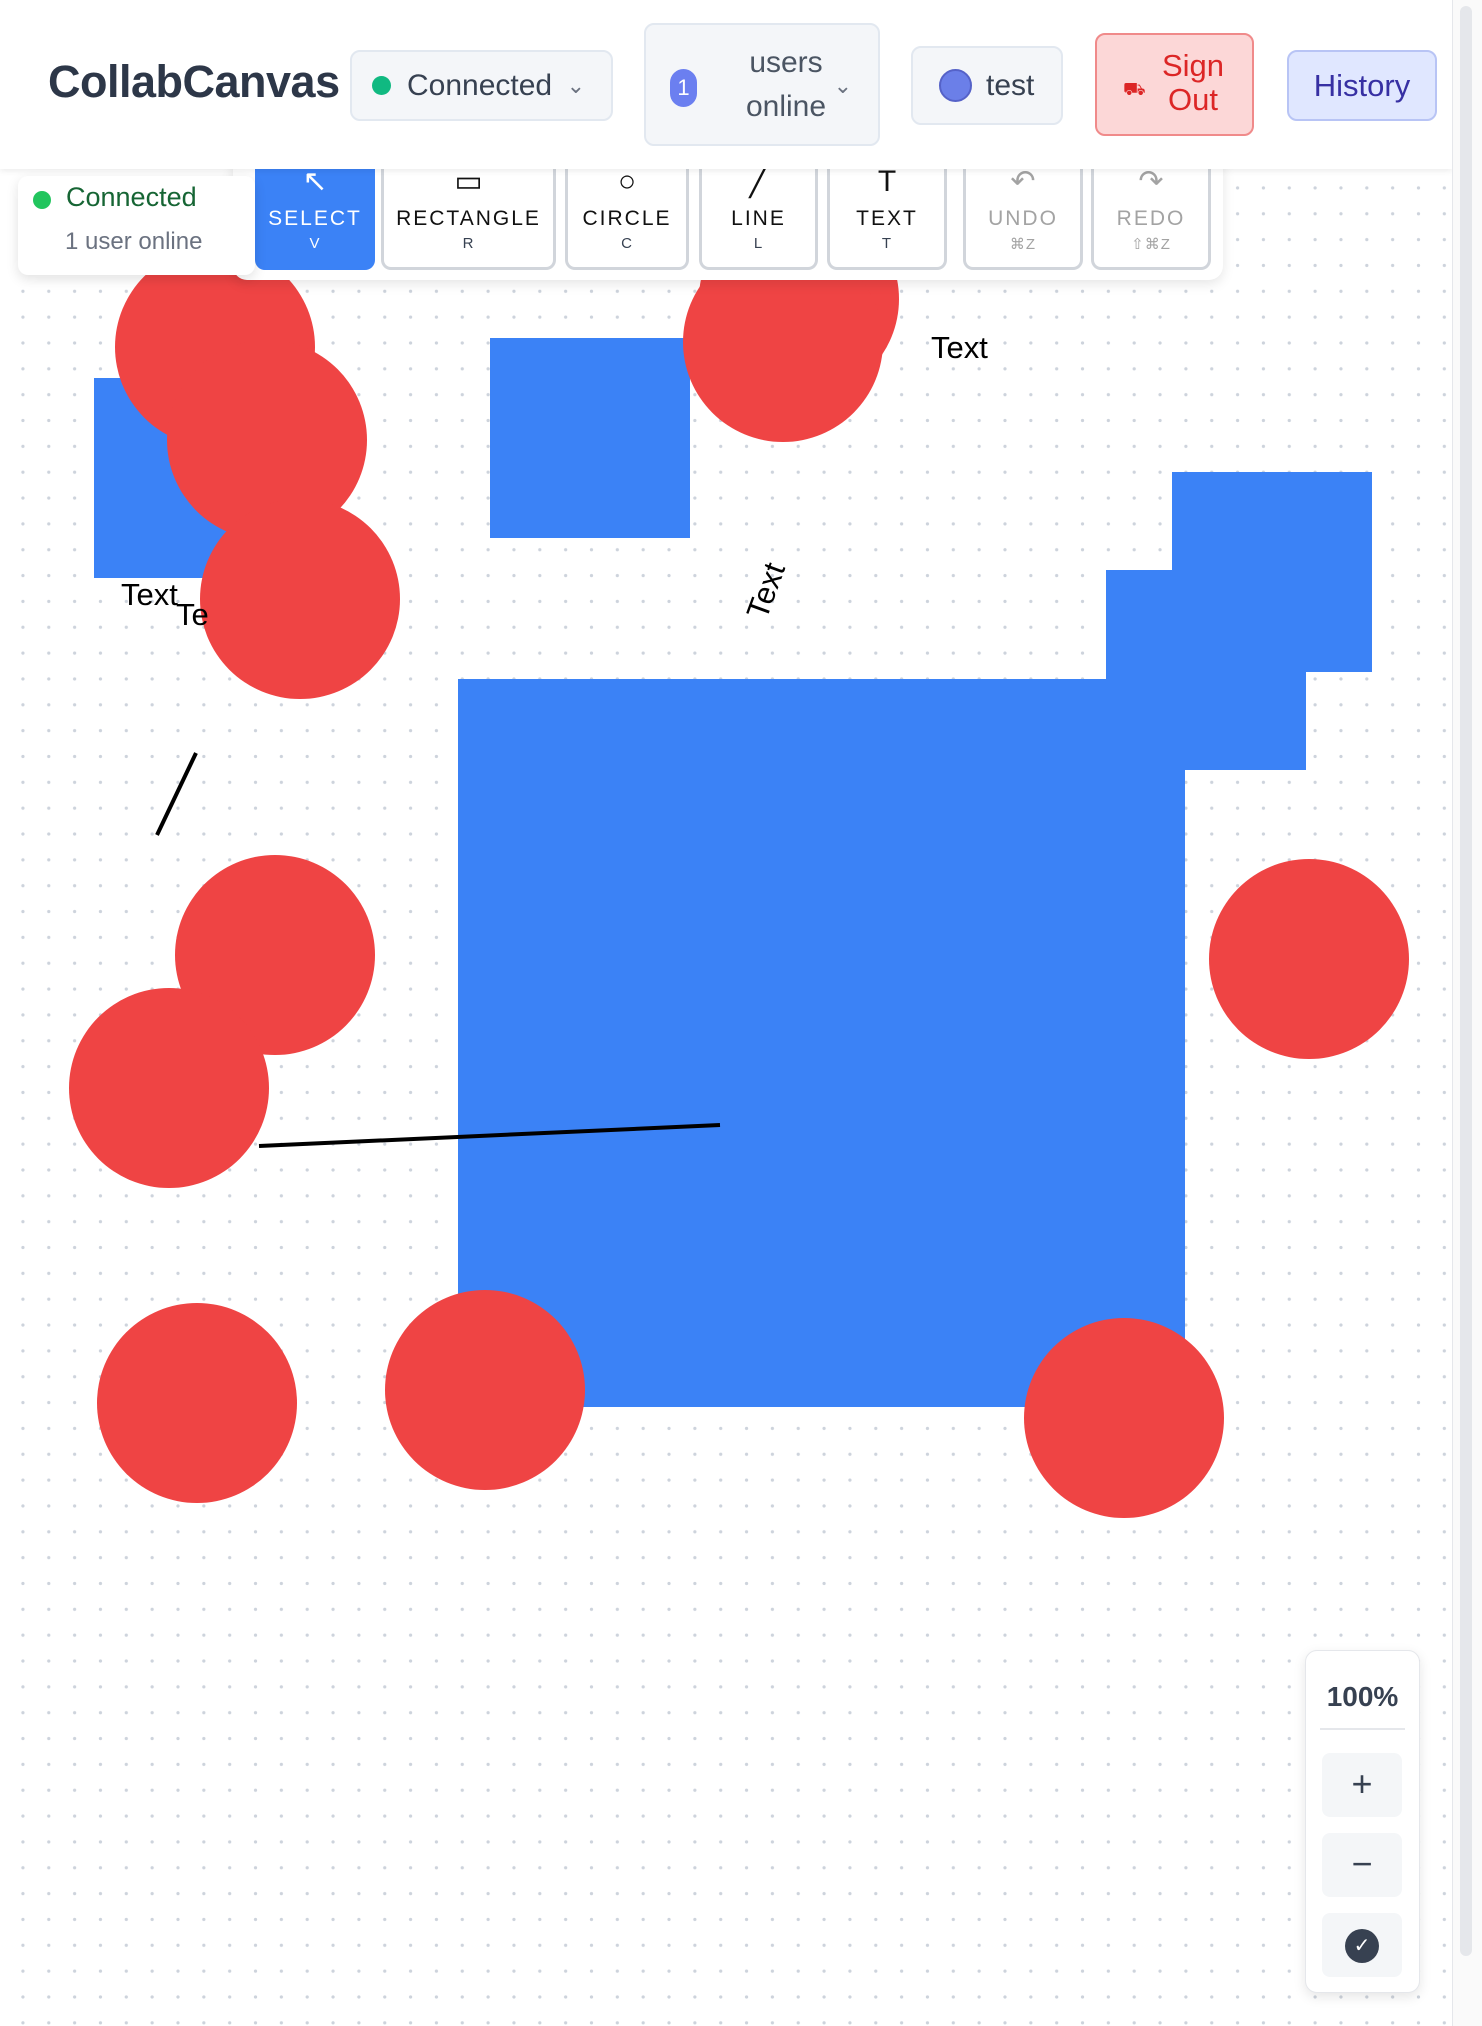 This screenshot has height=2026, width=1482. Describe the element at coordinates (1362, 1785) in the screenshot. I see `zoom-in-button: +` at that location.